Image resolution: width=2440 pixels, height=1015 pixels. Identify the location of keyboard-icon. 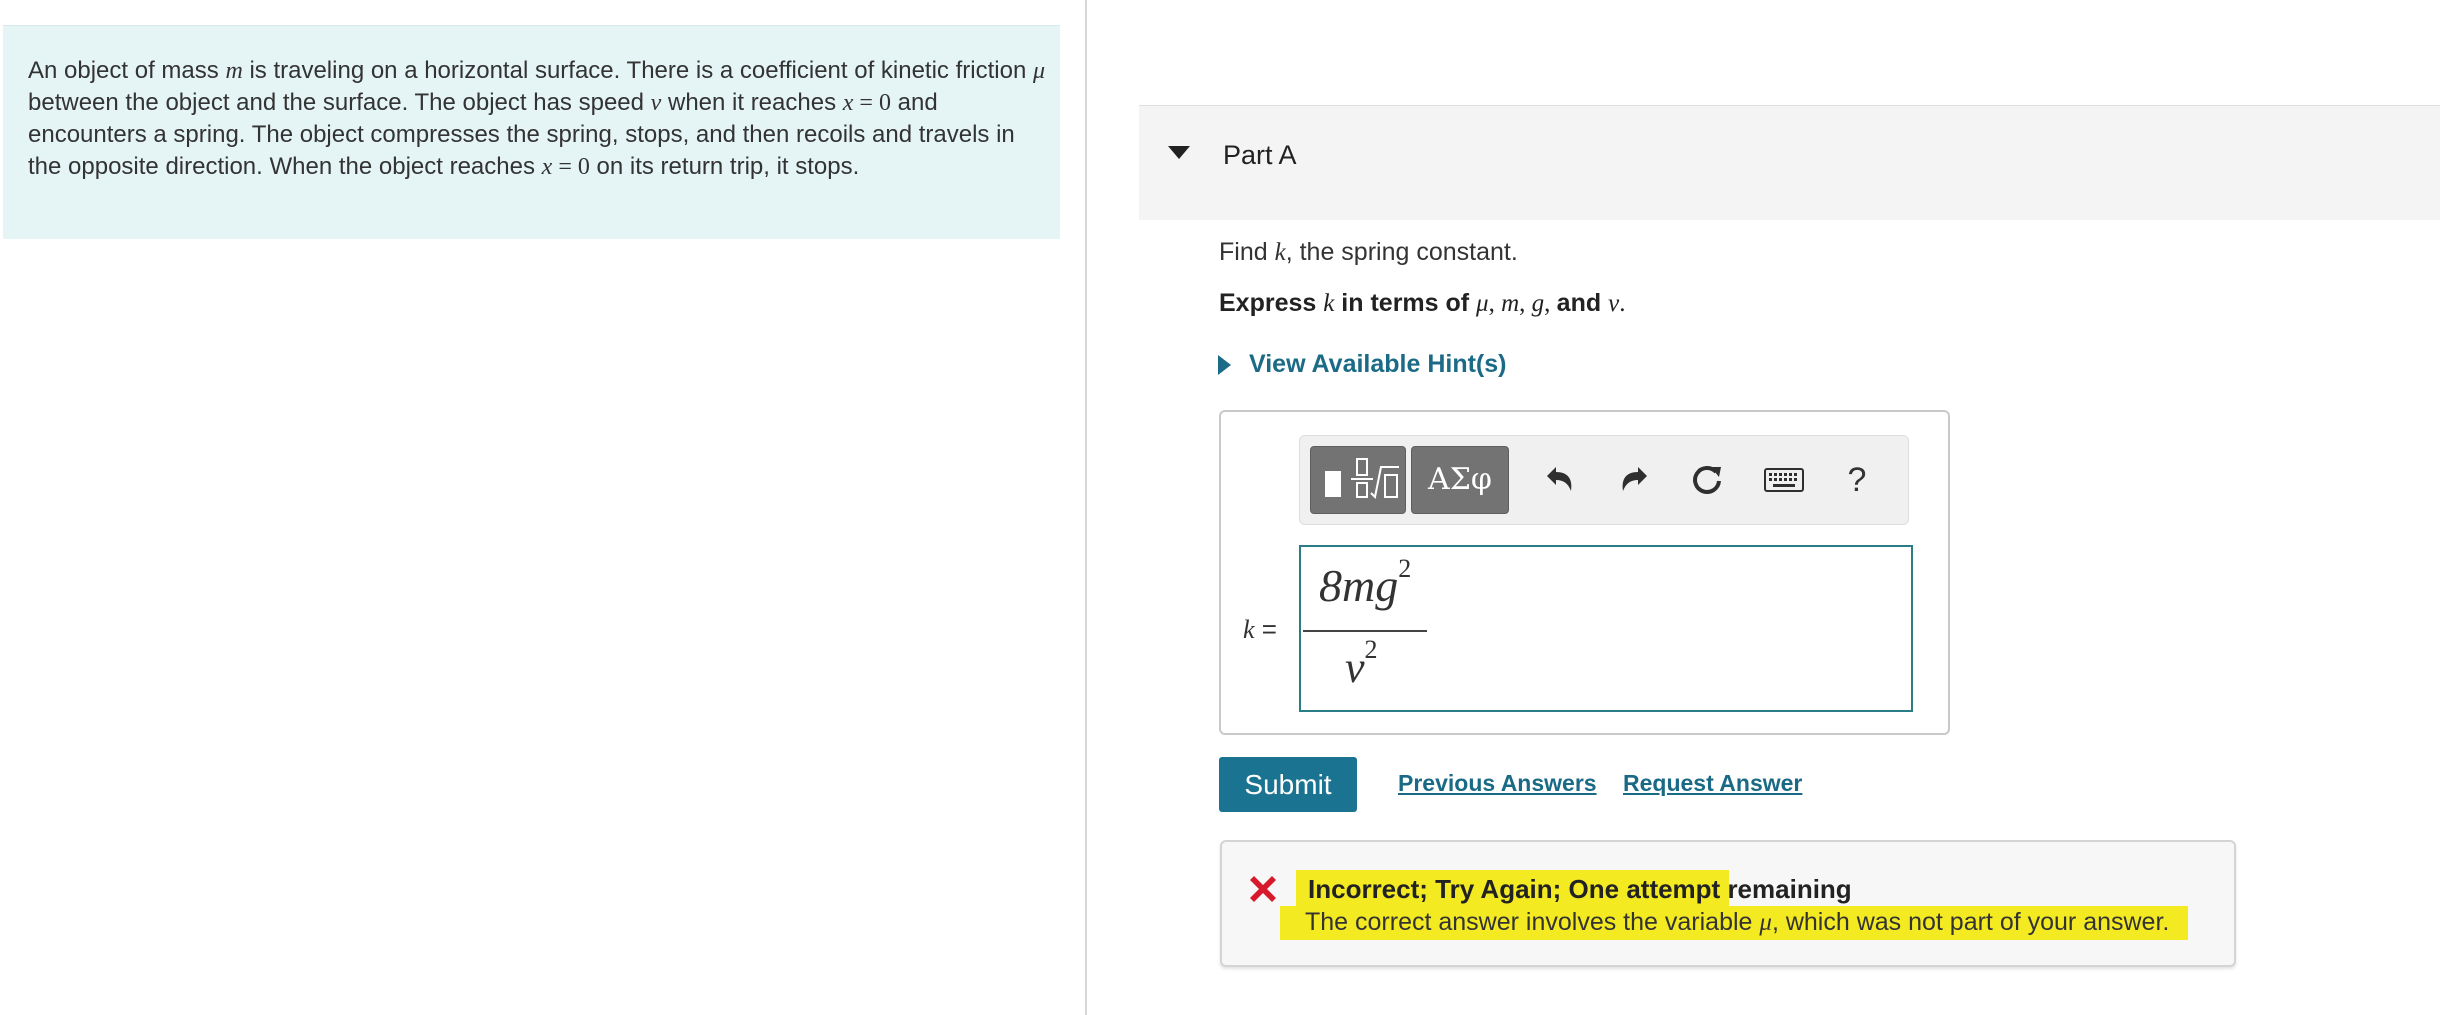
(1784, 480).